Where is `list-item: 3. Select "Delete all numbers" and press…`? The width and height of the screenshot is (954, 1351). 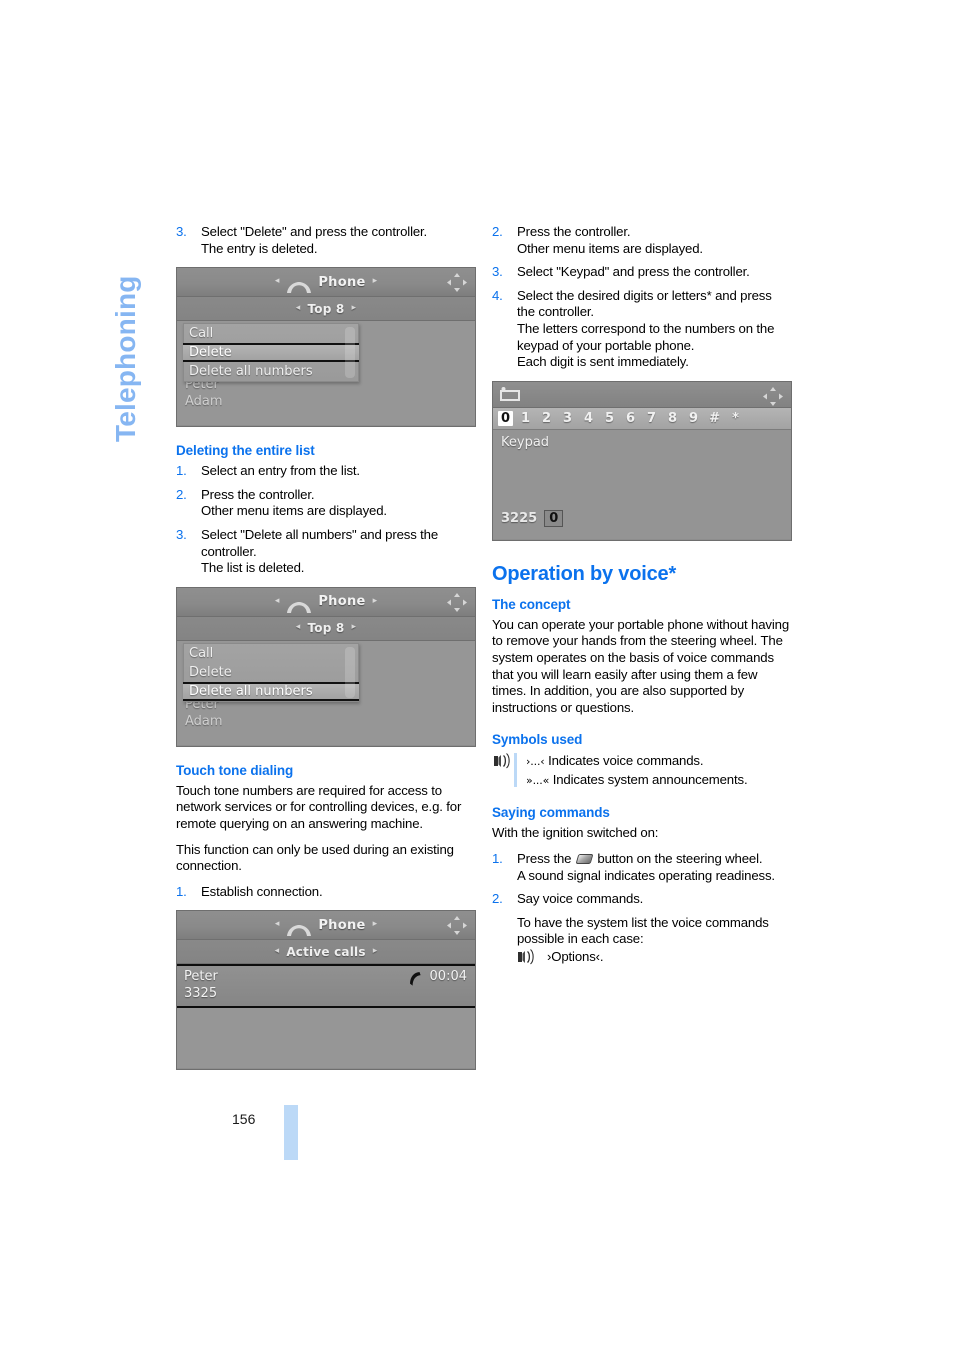 list-item: 3. Select "Delete all numbers" and press… is located at coordinates (326, 552).